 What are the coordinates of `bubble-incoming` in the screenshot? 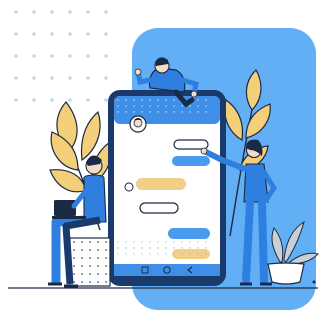 It's located at (191, 161).